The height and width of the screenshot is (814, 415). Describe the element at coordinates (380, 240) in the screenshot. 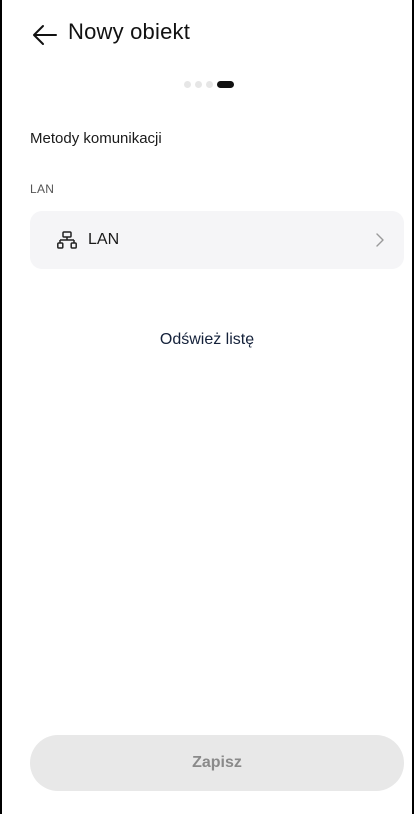

I see `chevron-right-icon` at that location.